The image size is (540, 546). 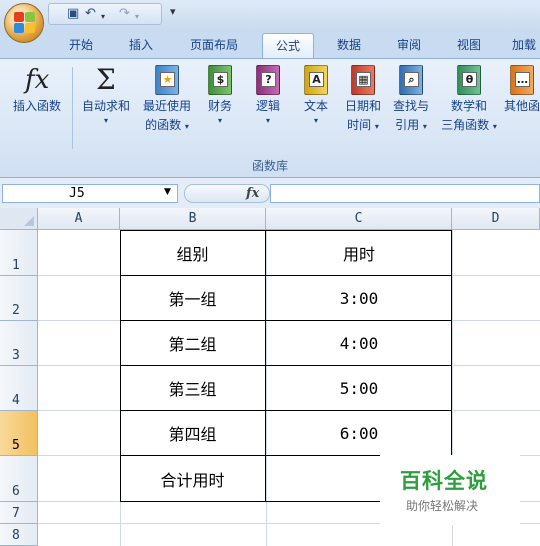 I want to click on logical-button: ? 逻辑 ▾, so click(x=268, y=94).